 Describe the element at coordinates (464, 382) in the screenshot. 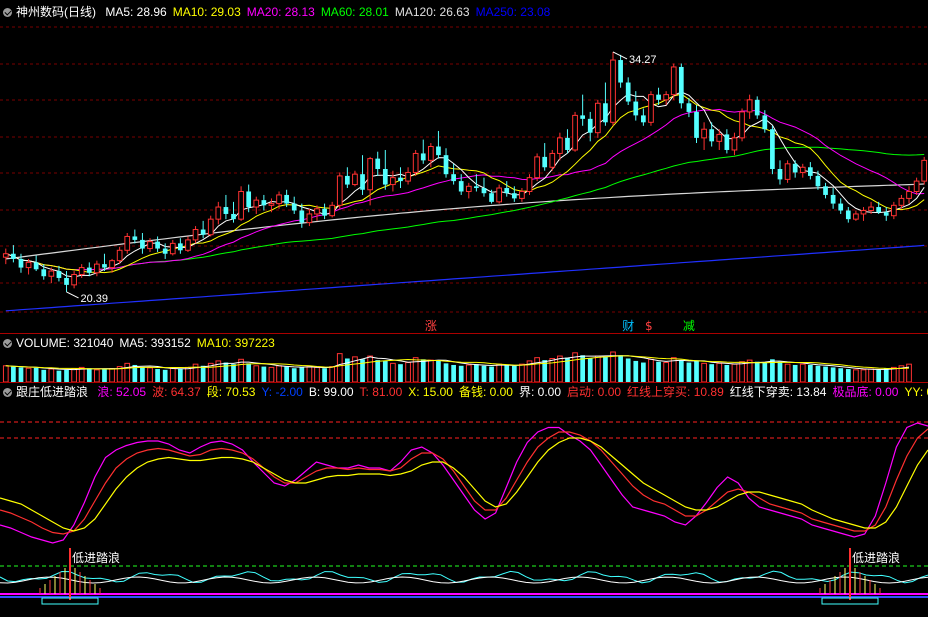

I see `pane-separator` at that location.